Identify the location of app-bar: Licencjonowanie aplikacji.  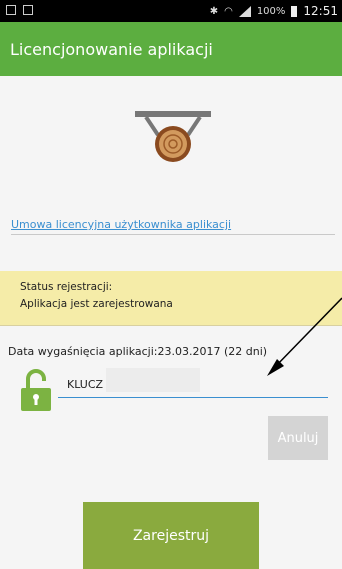
(171, 49).